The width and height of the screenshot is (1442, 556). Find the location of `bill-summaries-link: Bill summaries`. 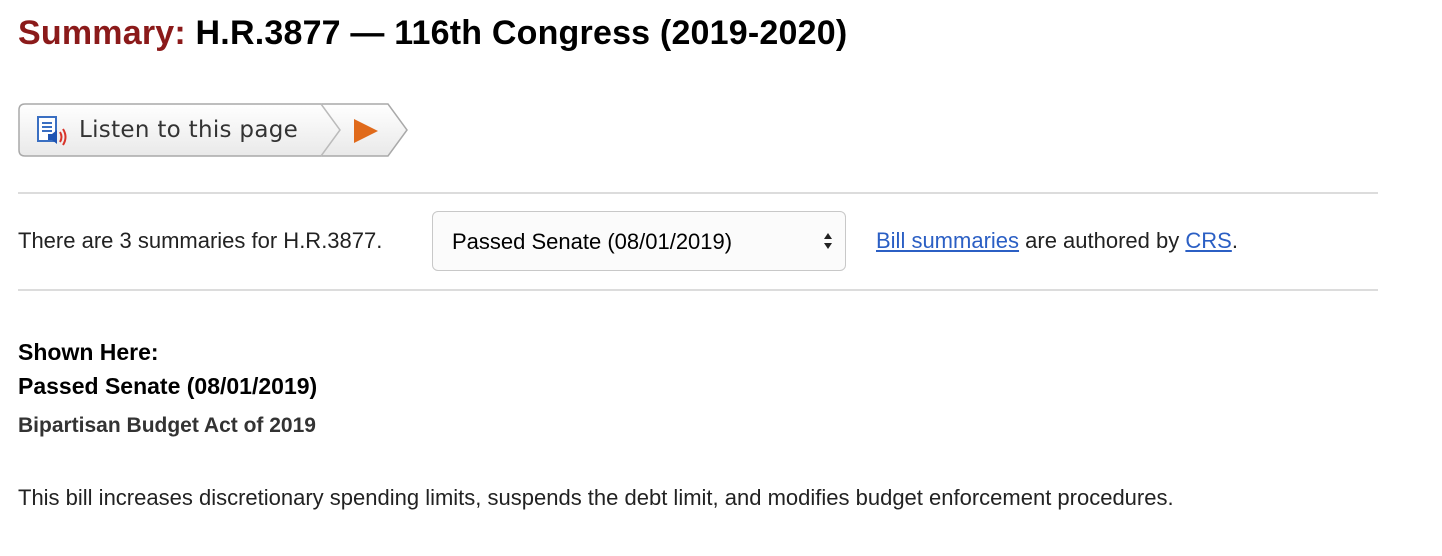

bill-summaries-link: Bill summaries is located at coordinates (947, 240).